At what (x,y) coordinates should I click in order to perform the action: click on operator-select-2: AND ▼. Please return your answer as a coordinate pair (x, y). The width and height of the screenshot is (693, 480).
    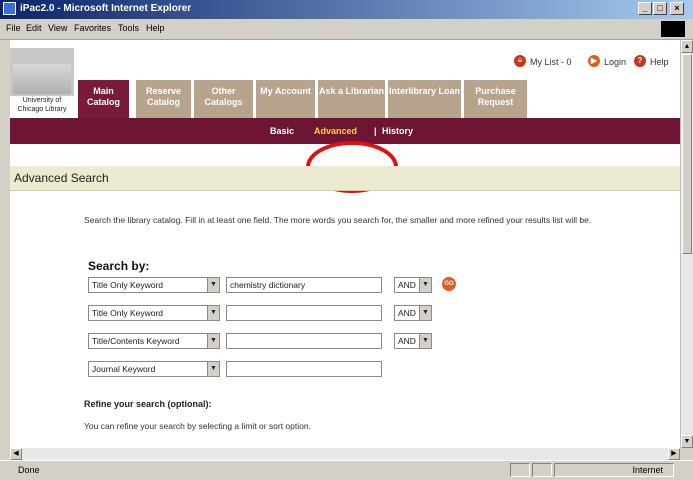
    Looking at the image, I should click on (413, 313).